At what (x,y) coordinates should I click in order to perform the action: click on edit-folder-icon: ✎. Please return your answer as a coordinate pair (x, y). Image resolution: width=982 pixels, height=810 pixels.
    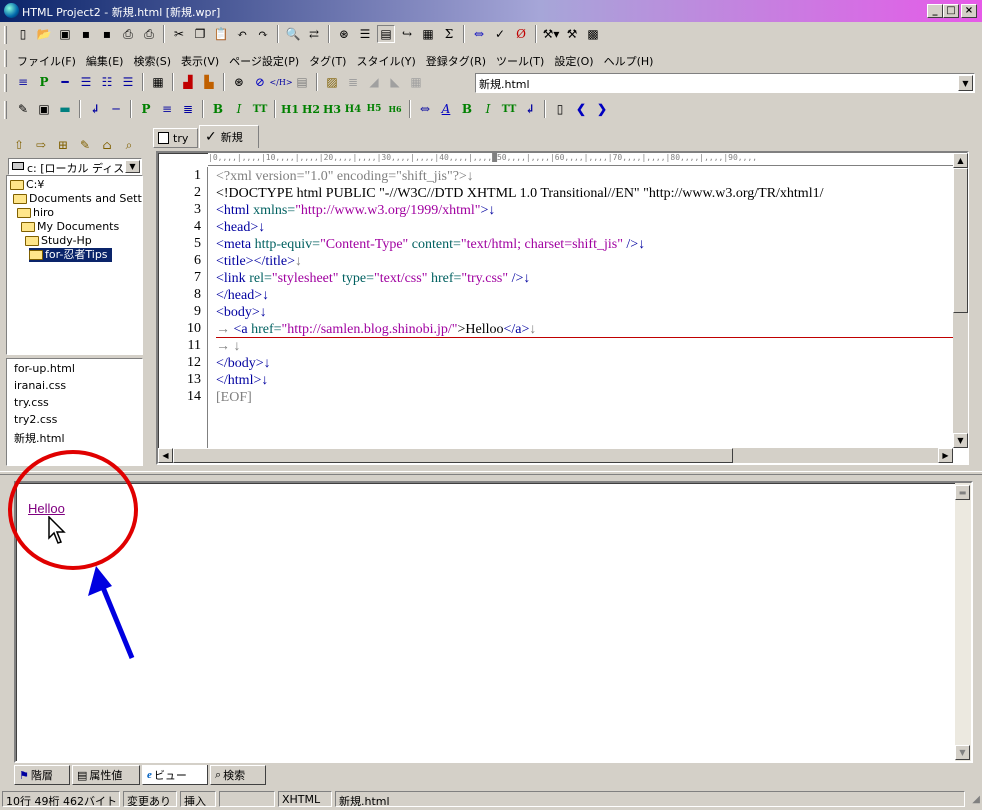
    Looking at the image, I should click on (85, 145).